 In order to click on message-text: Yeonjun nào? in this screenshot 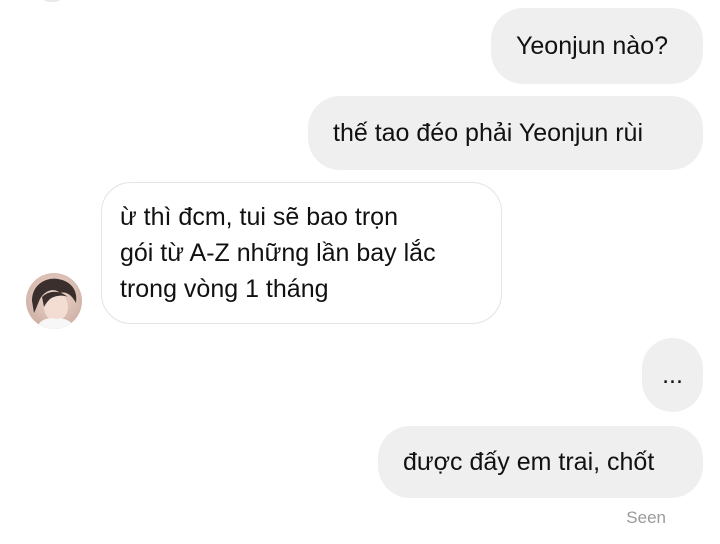, I will do `click(592, 46)`.